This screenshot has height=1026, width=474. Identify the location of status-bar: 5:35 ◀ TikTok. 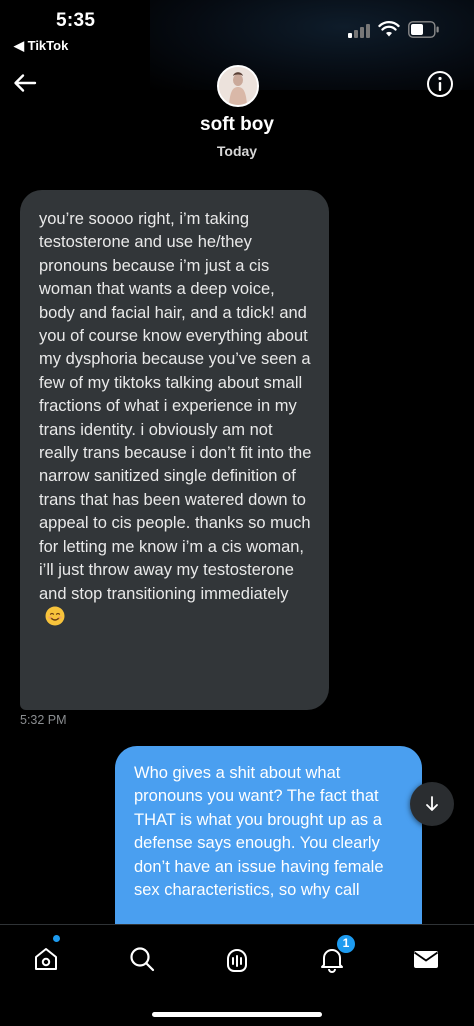
(237, 45).